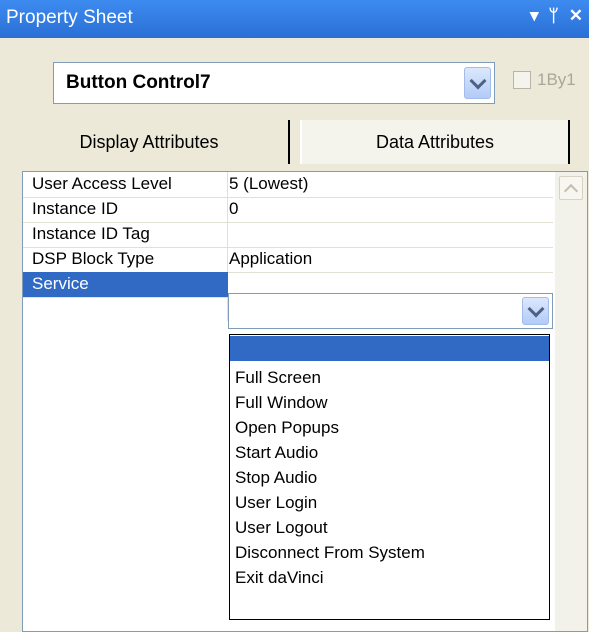 This screenshot has width=589, height=632. I want to click on chevron-up-icon, so click(571, 190).